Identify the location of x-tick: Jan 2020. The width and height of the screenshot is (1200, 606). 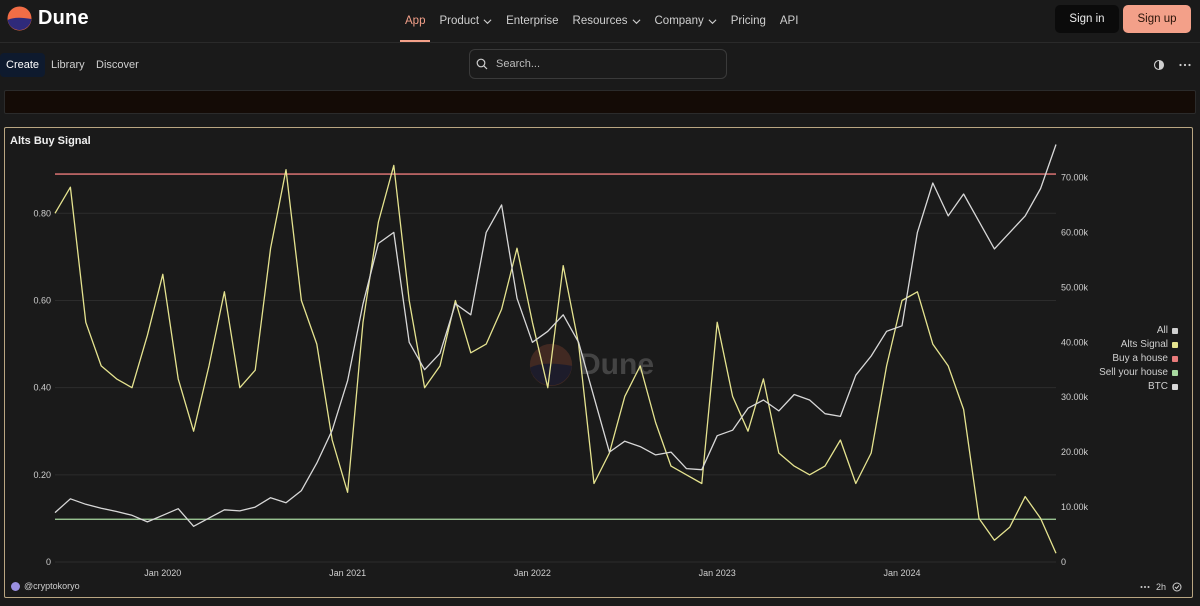
(162, 573).